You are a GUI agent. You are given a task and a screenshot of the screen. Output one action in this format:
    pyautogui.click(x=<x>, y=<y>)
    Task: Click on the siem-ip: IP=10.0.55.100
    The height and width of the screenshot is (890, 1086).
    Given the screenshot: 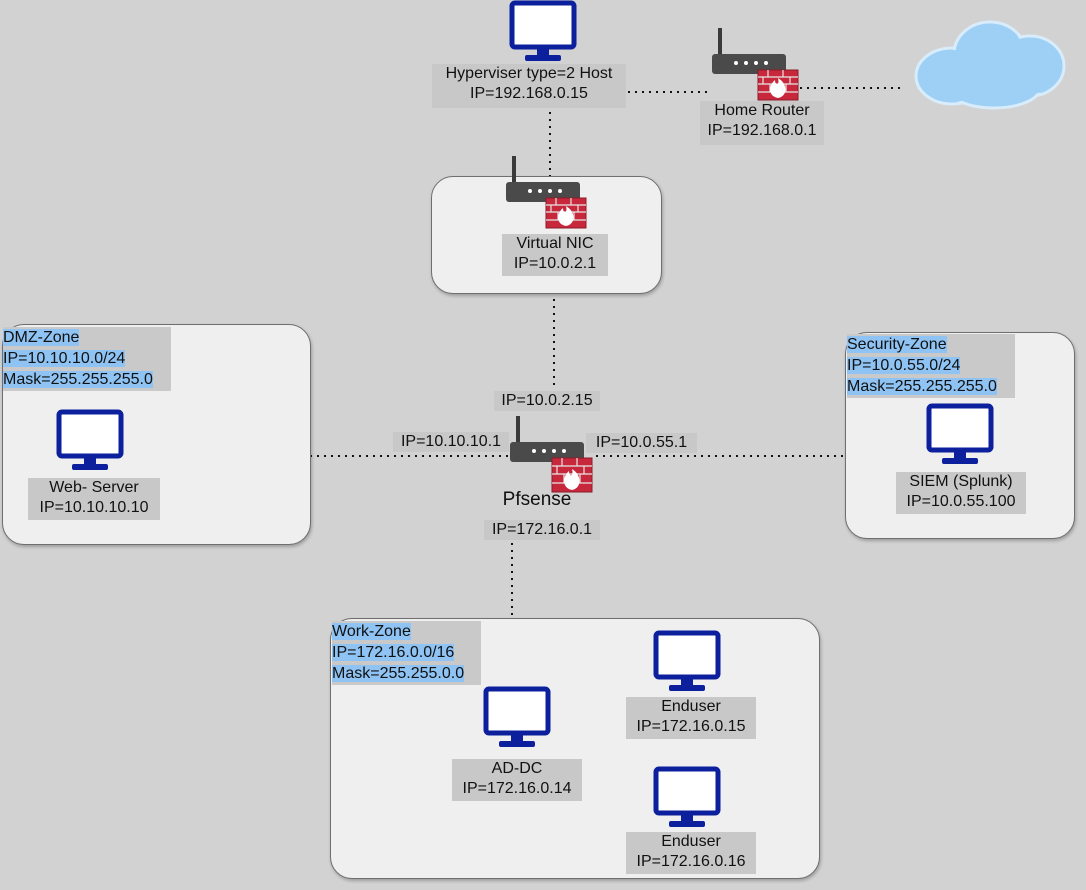 What is the action you would take?
    pyautogui.click(x=961, y=501)
    